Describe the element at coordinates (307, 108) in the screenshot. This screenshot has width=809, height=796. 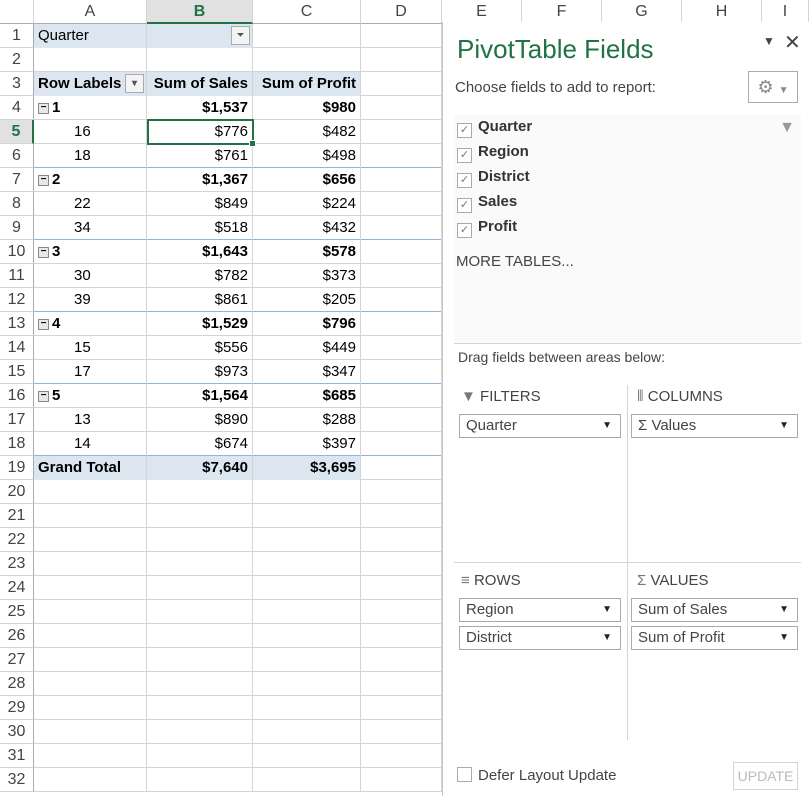
I see `region-profit: $980` at that location.